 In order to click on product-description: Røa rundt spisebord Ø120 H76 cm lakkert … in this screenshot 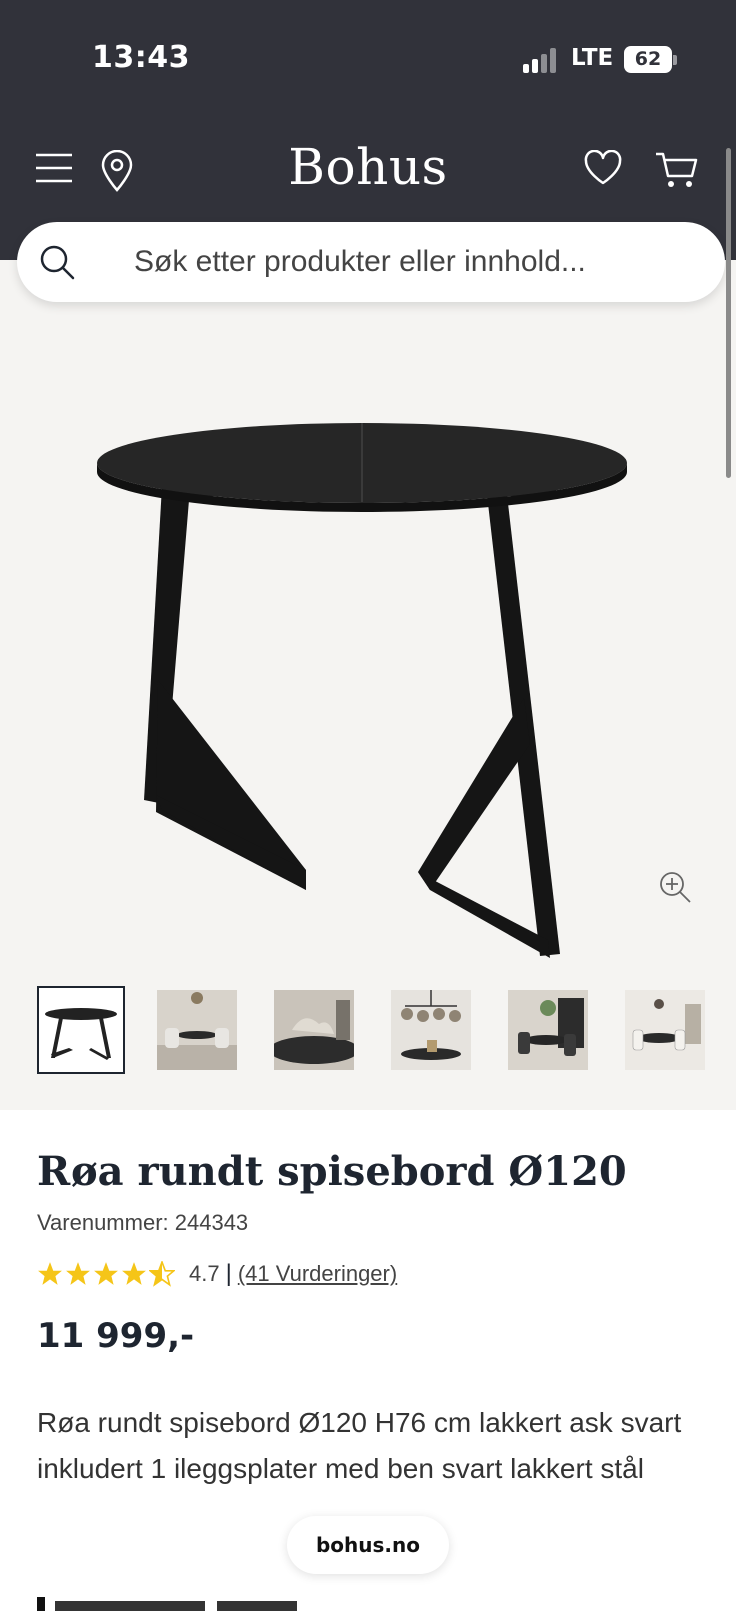, I will do `click(359, 1445)`.